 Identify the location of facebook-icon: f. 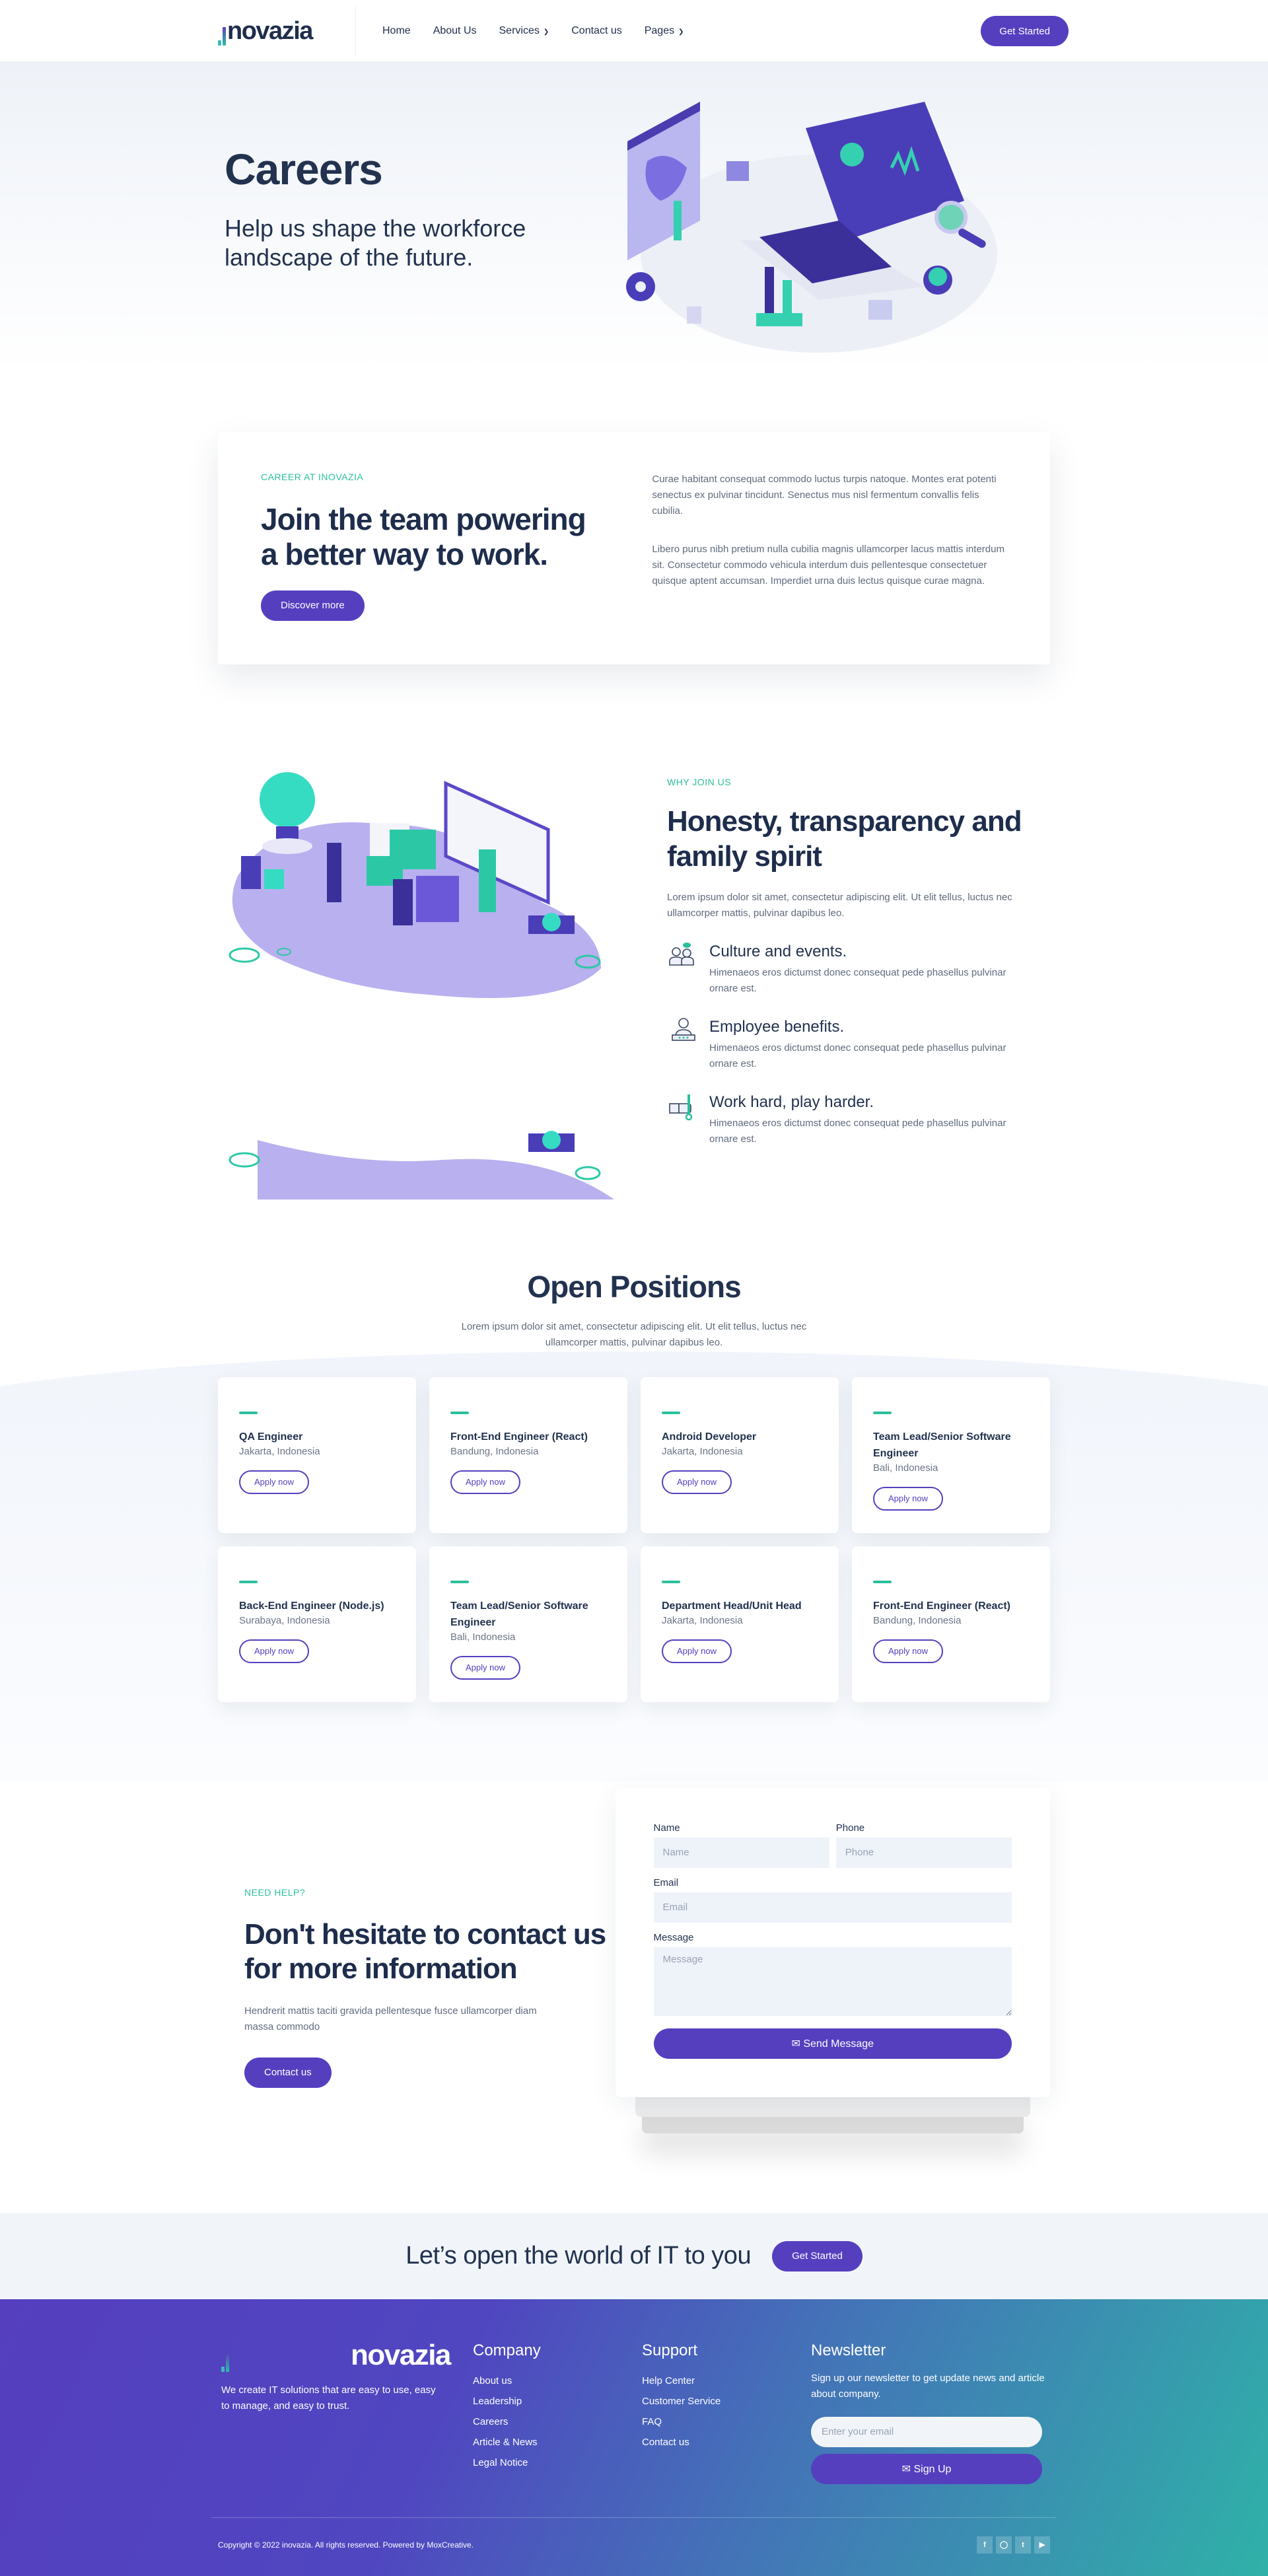
(985, 2545).